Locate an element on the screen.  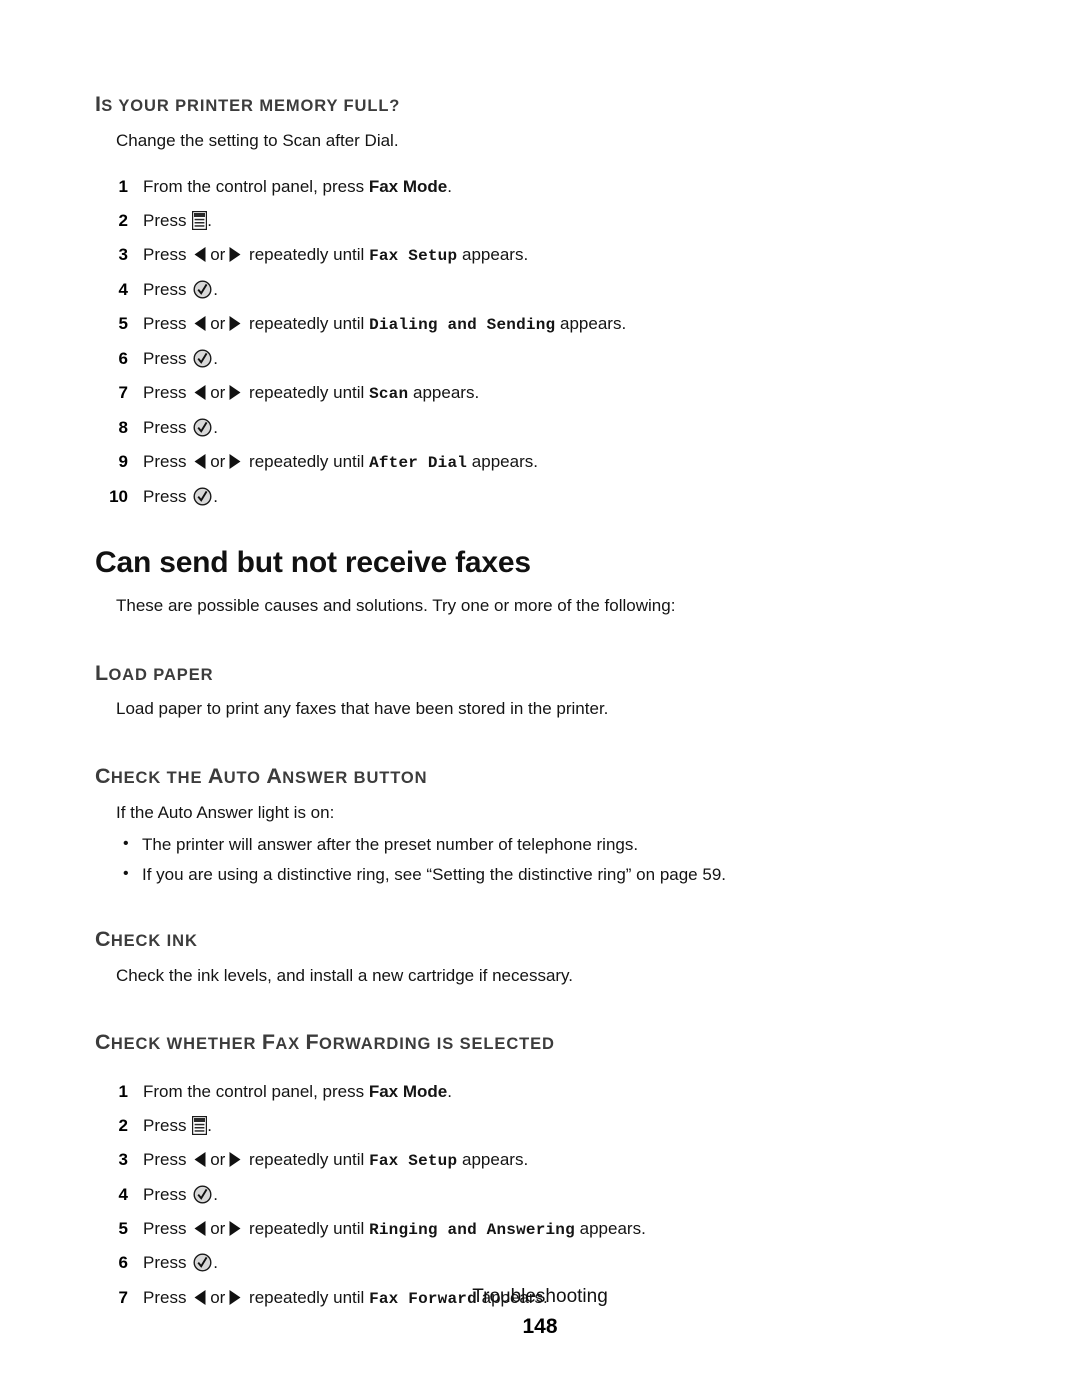
step-number: 6 is located at coordinates (123, 1263).